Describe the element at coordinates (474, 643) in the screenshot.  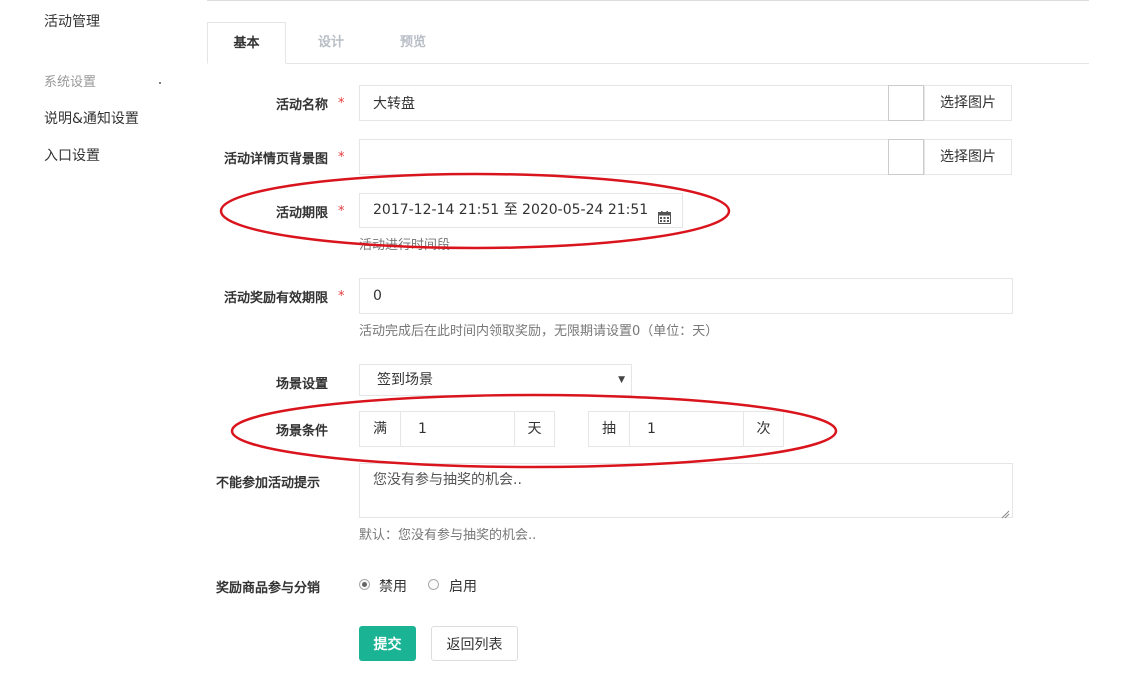
I see `back-to-list-button: 返回列表` at that location.